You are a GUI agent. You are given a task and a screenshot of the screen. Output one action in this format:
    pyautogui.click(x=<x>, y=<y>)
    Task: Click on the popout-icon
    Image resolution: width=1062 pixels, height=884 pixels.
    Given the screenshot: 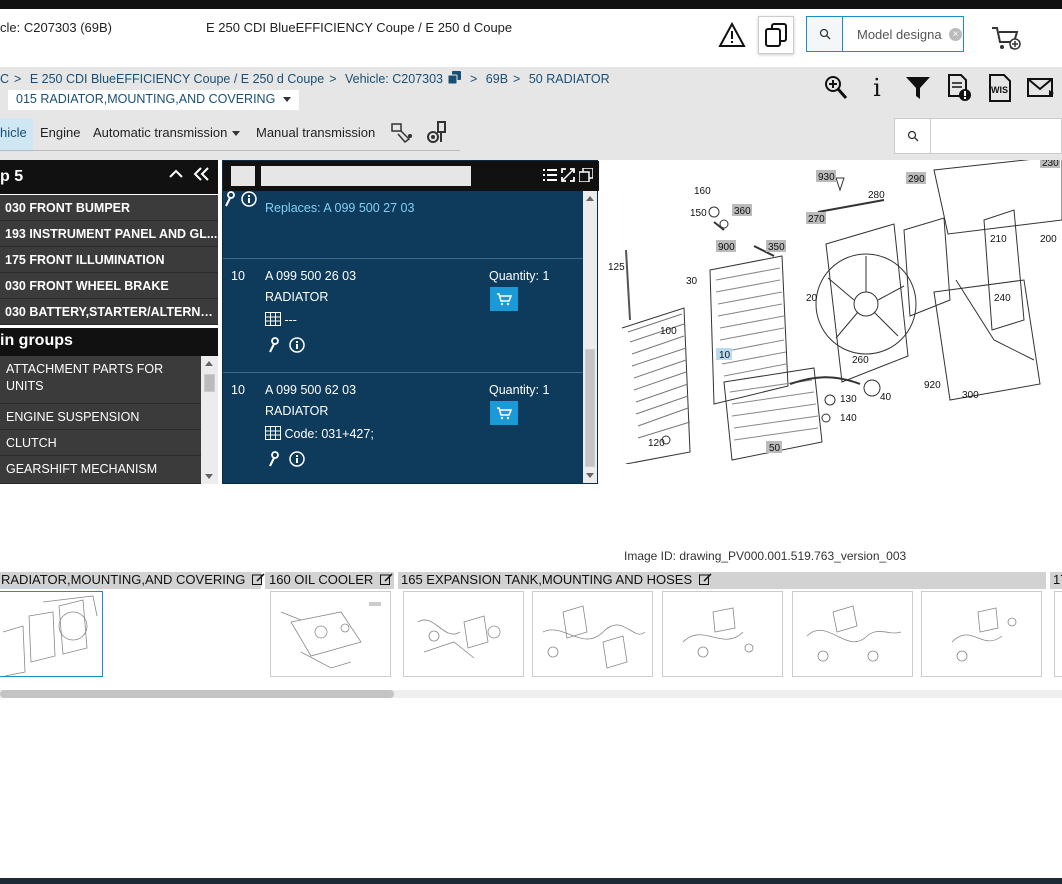 What is the action you would take?
    pyautogui.click(x=586, y=175)
    